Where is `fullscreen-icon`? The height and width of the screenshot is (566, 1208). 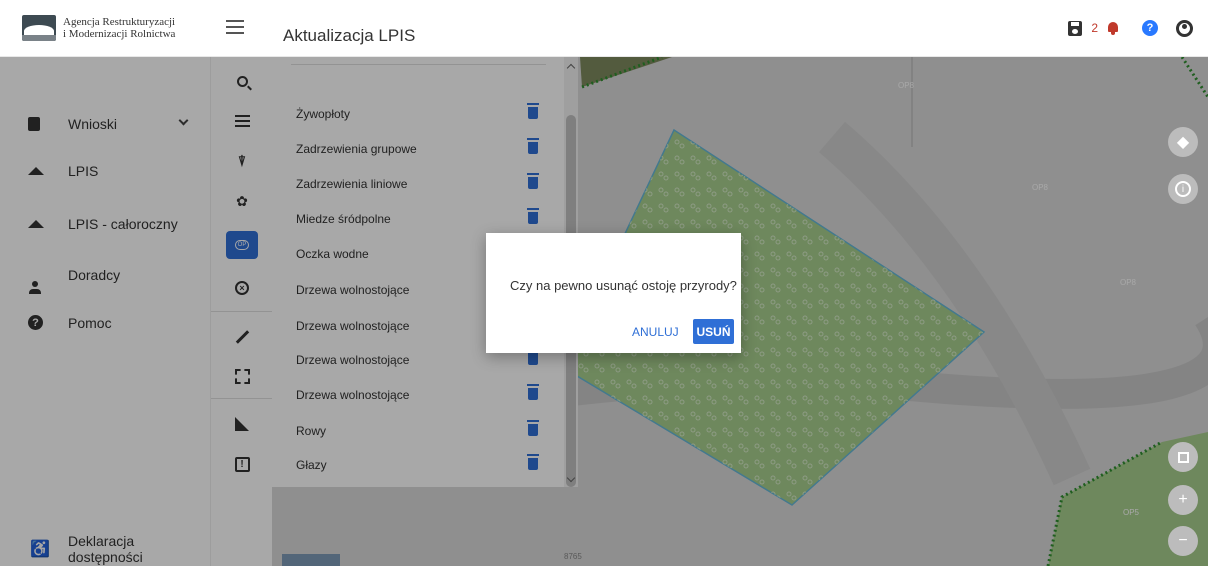
fullscreen-icon is located at coordinates (1183, 457).